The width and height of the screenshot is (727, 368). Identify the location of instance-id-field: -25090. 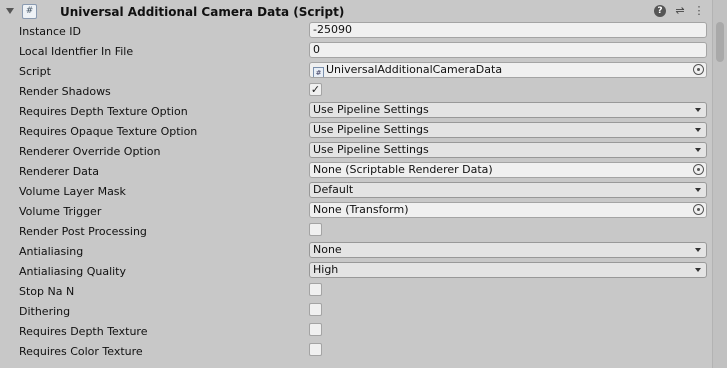
(508, 30).